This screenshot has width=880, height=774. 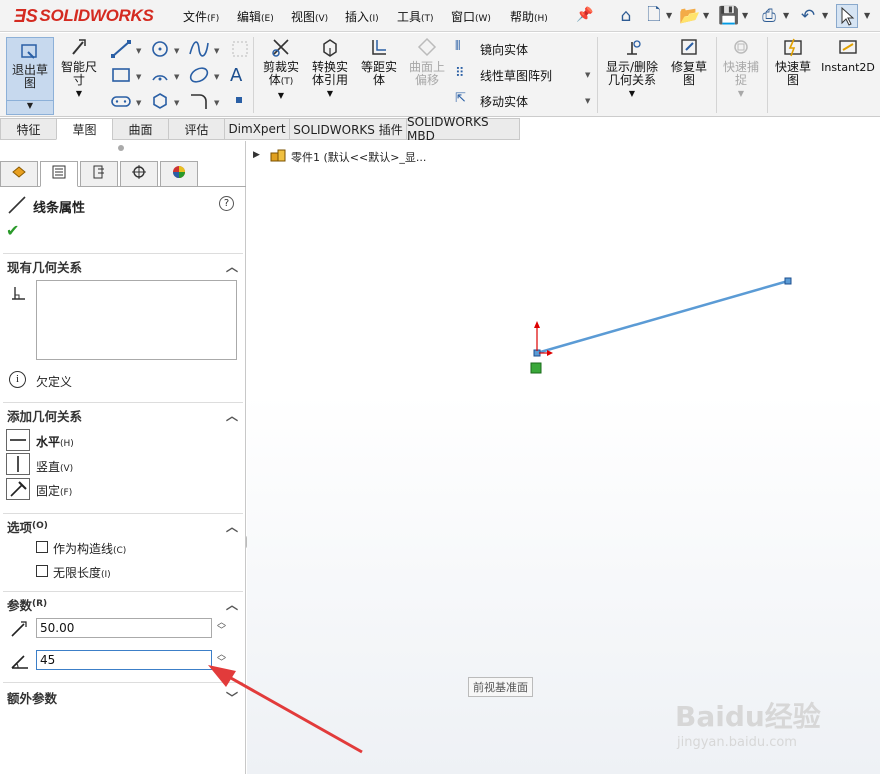 I want to click on menu-view: 视图(V), so click(x=309, y=16).